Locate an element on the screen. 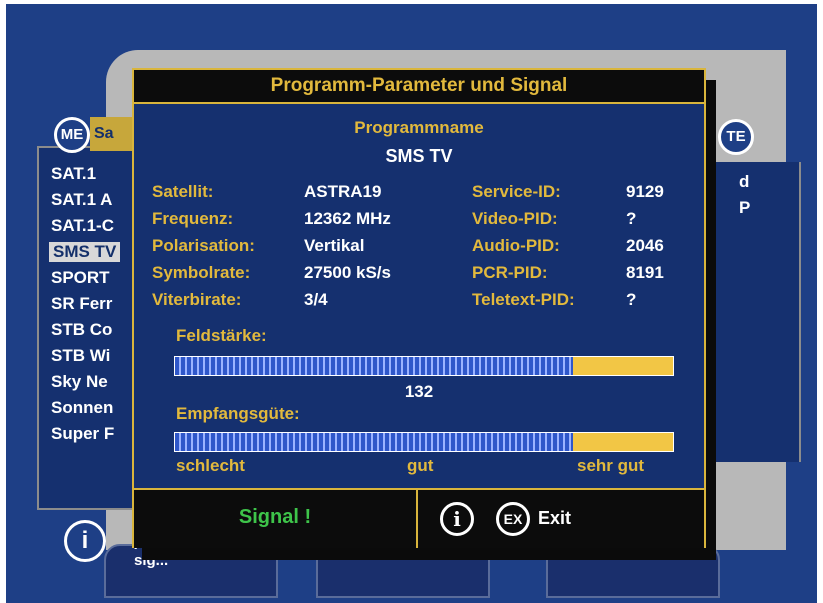  param-label-service-id: Service-ID: is located at coordinates (516, 191).